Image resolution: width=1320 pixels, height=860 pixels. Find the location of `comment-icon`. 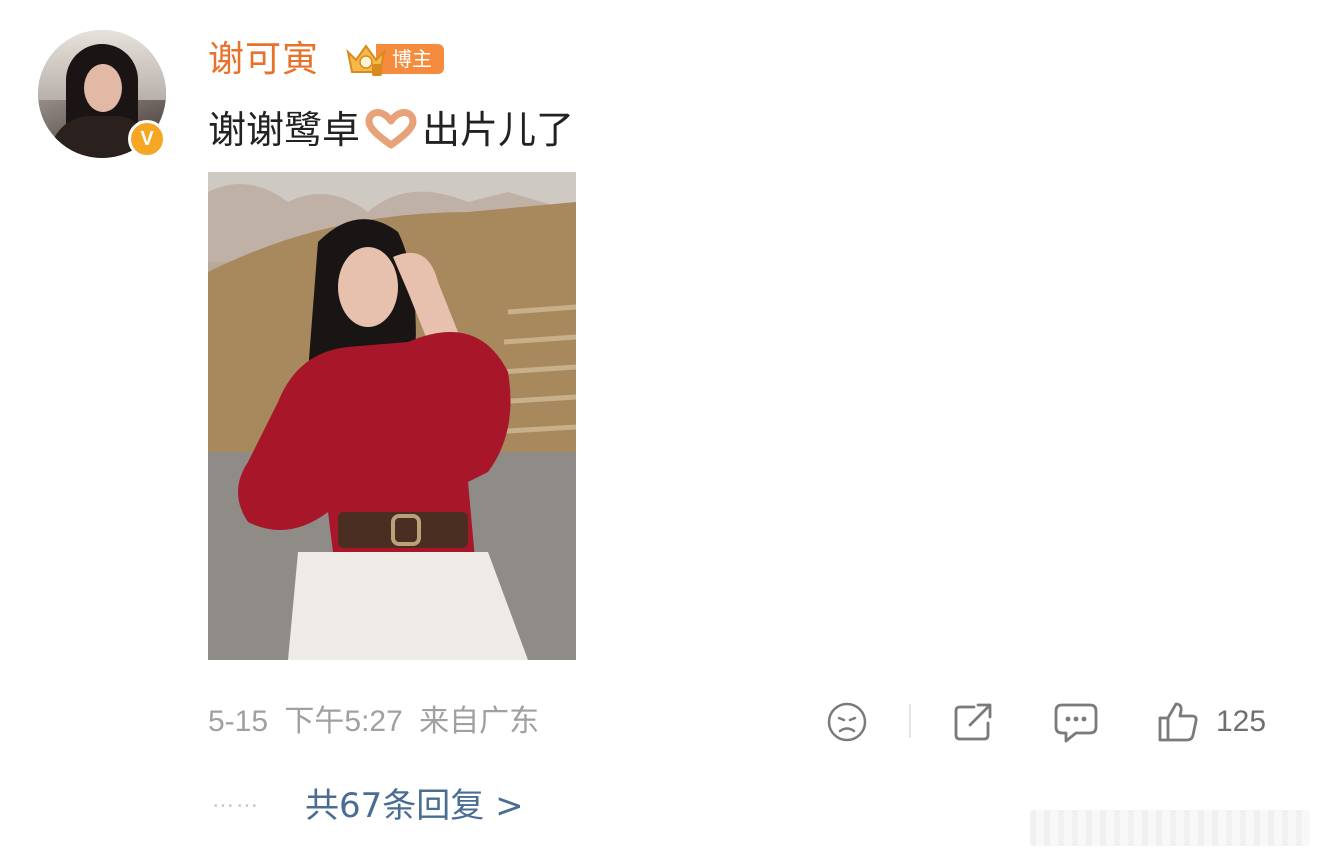

comment-icon is located at coordinates (1076, 723).